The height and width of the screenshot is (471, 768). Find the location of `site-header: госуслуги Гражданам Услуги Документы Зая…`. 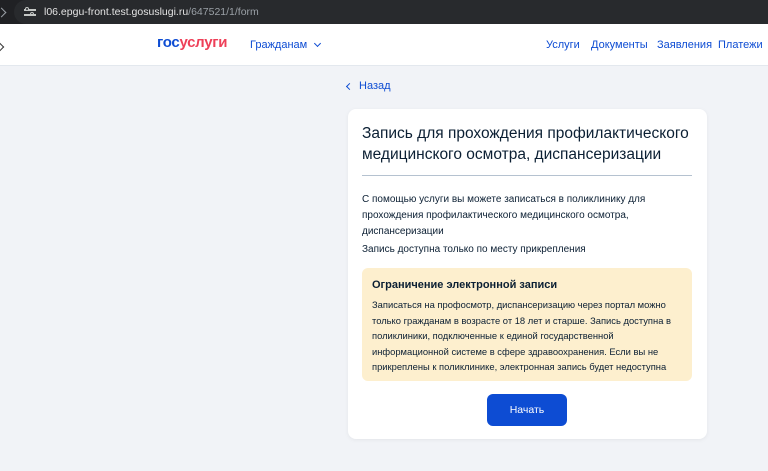

site-header: госуслуги Гражданам Услуги Документы Зая… is located at coordinates (384, 45).